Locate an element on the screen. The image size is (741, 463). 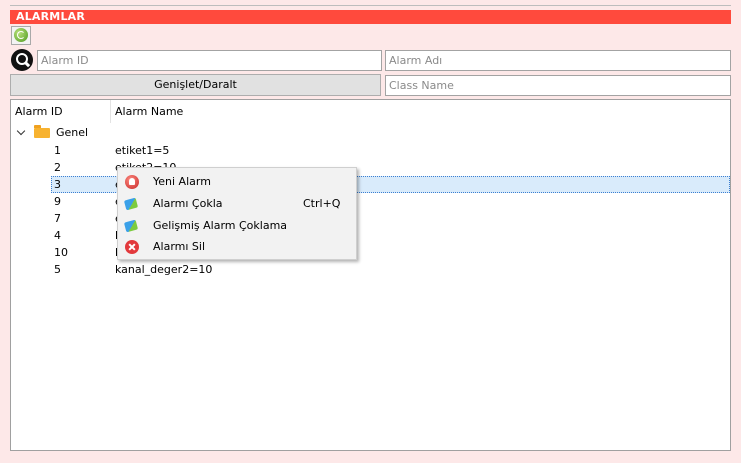
menu-item-new-alarm: Yeni Alarm is located at coordinates (237, 182).